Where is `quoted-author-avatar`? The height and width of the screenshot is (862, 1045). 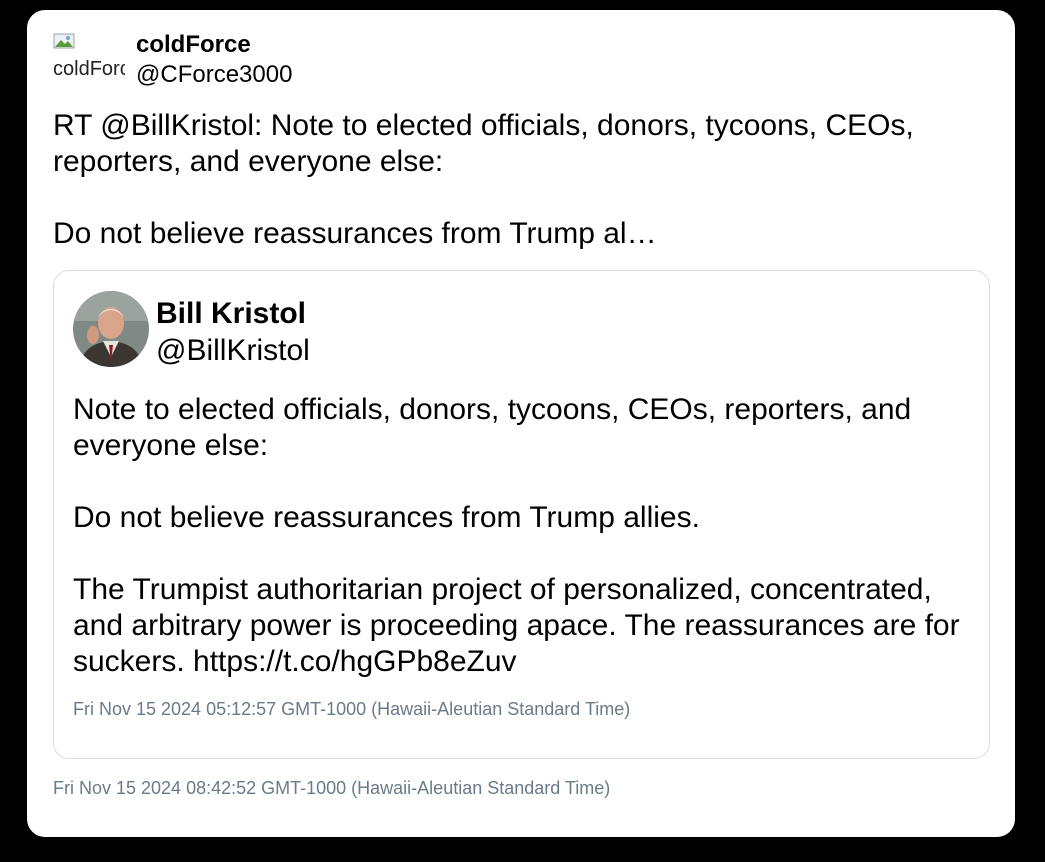
quoted-author-avatar is located at coordinates (111, 329).